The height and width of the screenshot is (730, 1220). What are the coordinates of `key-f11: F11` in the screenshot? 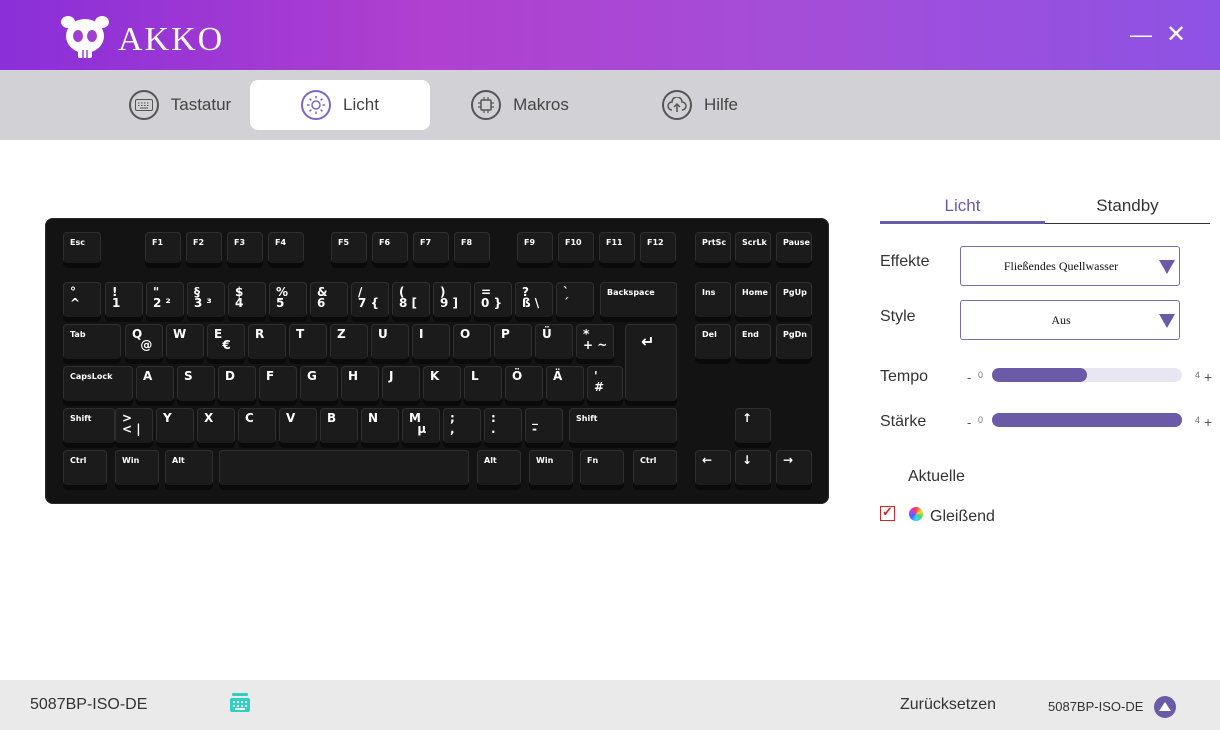 It's located at (617, 250).